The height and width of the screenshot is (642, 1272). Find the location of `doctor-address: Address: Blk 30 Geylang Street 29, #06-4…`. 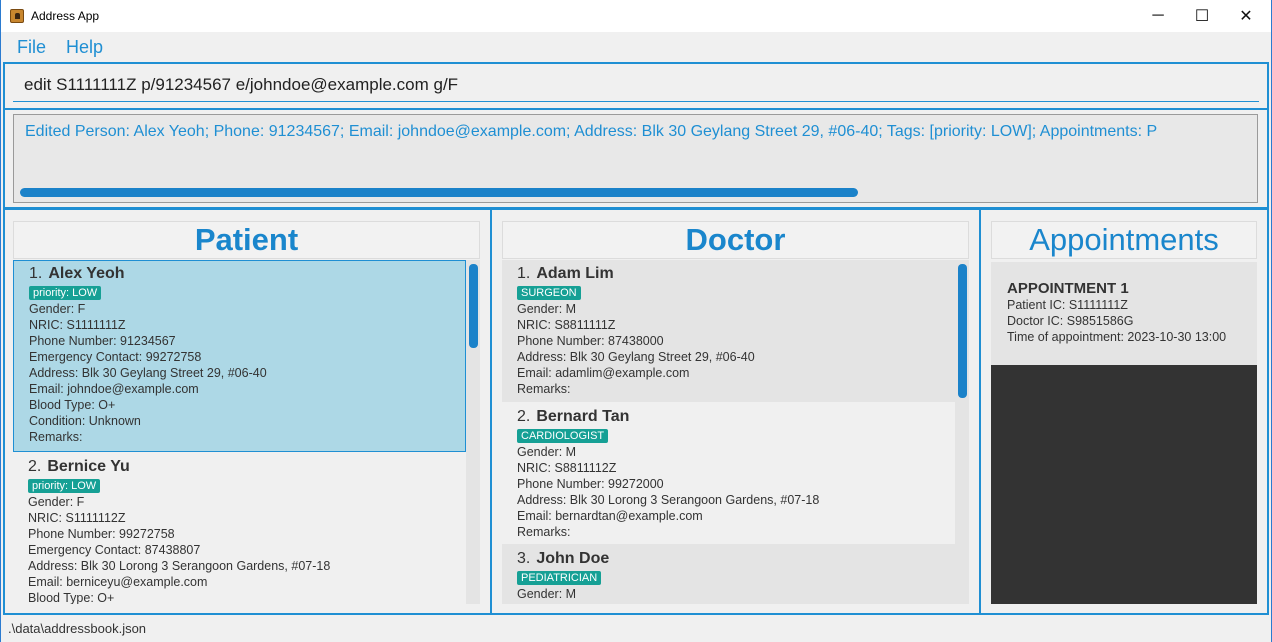

doctor-address: Address: Blk 30 Geylang Street 29, #06-4… is located at coordinates (636, 357).